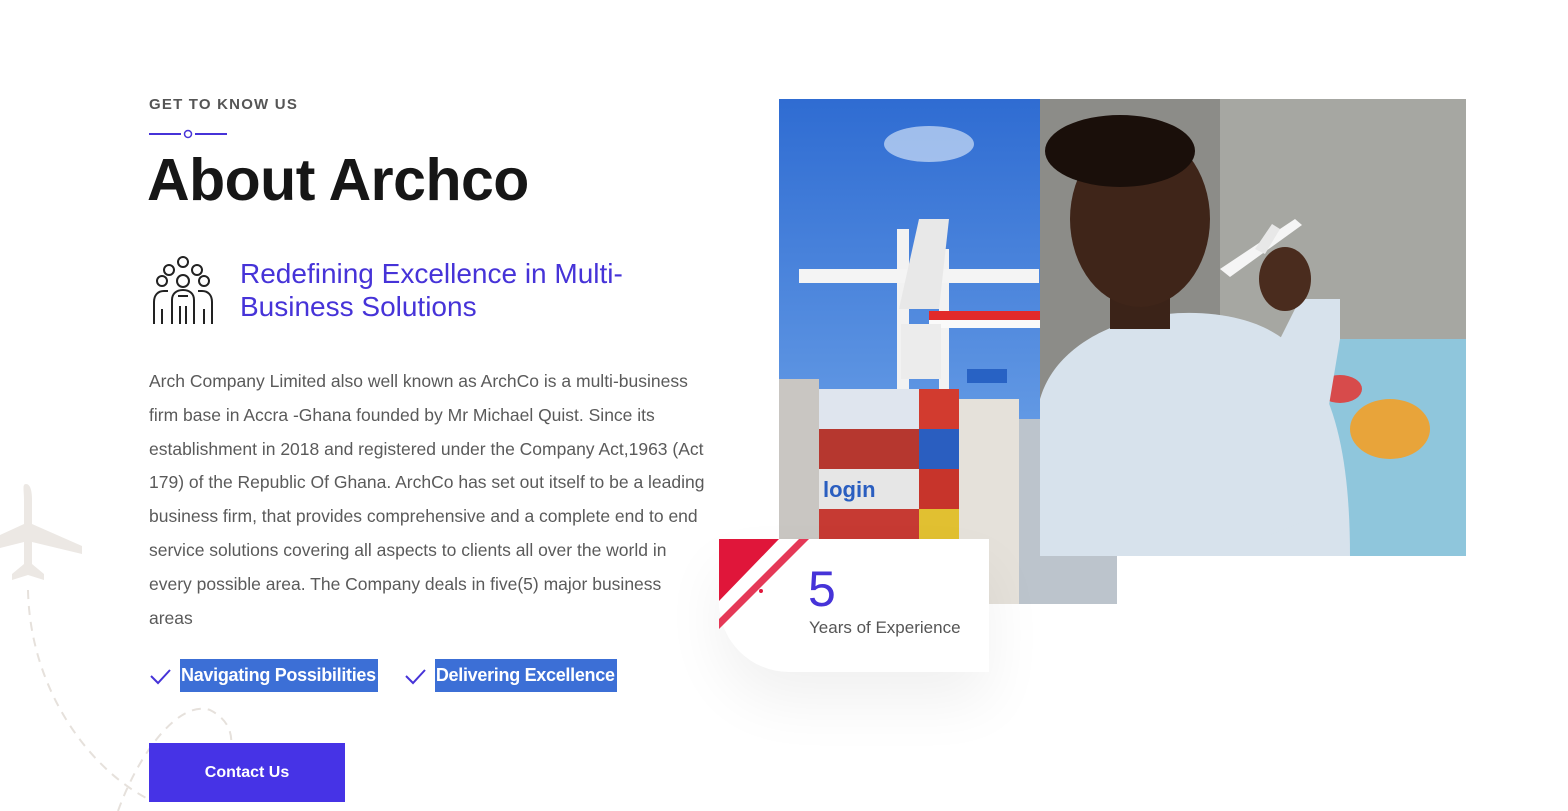  Describe the element at coordinates (822, 589) in the screenshot. I see `experience-years-number: 5` at that location.